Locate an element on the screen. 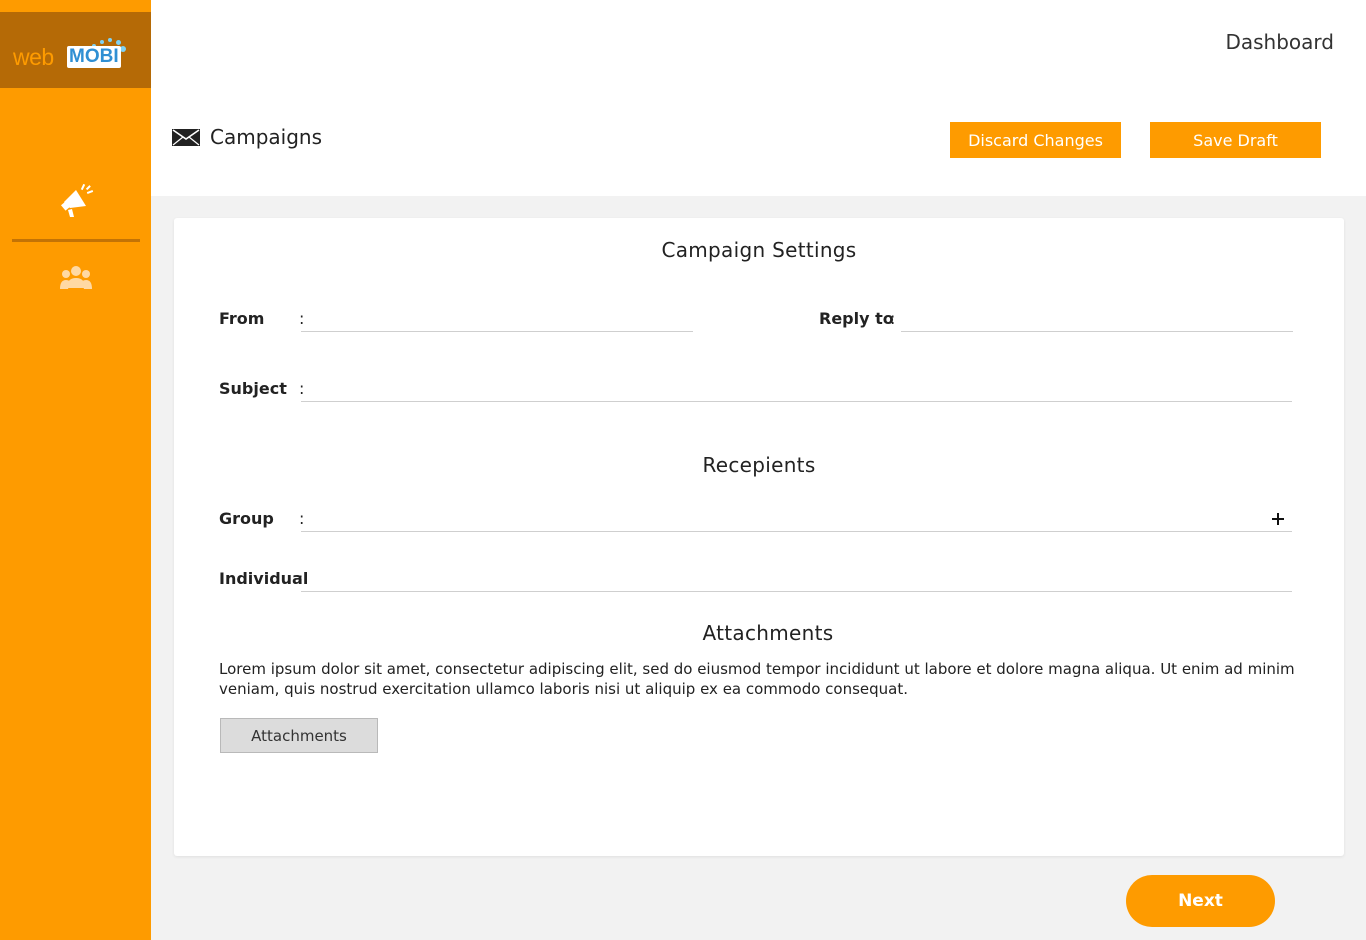 The height and width of the screenshot is (940, 1366). sidebar: web MOBI is located at coordinates (75, 470).